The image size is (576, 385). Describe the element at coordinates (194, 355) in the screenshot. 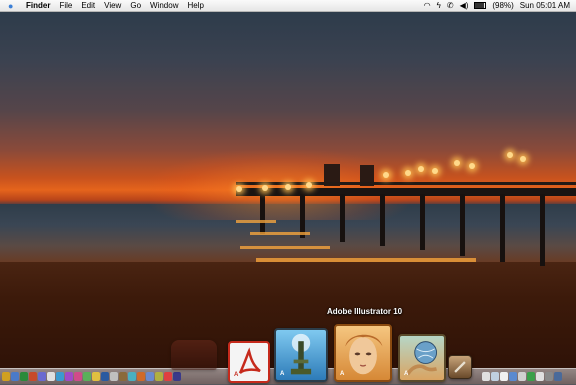

I see `dock-blank-icon` at that location.